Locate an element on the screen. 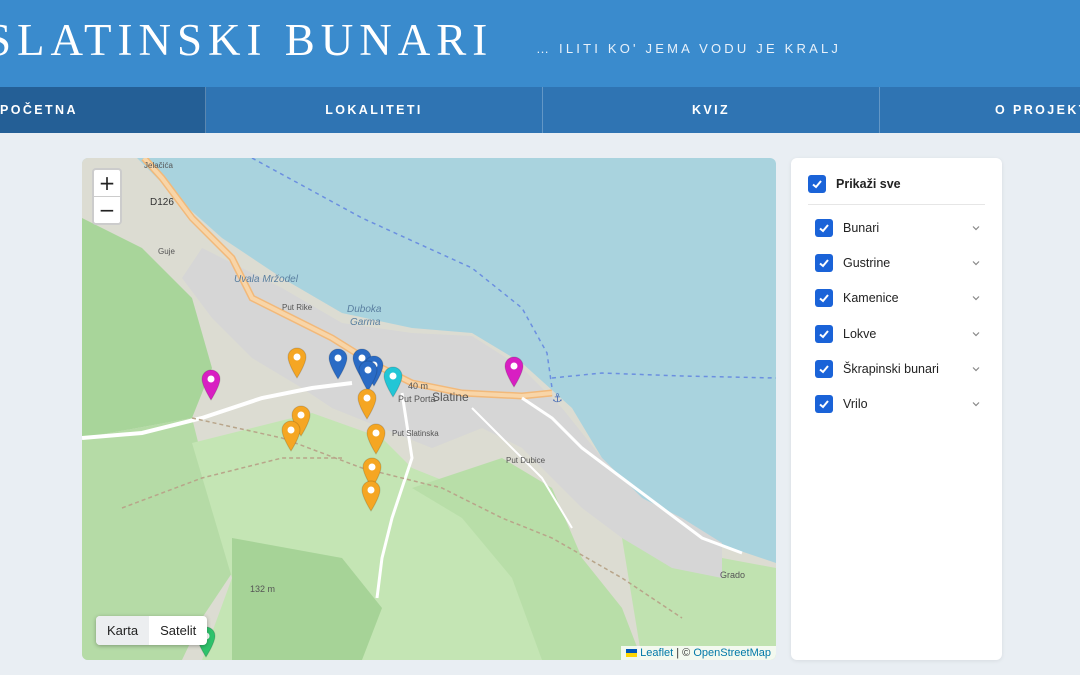 This screenshot has height=675, width=1080. ukraine-flag-icon is located at coordinates (632, 653).